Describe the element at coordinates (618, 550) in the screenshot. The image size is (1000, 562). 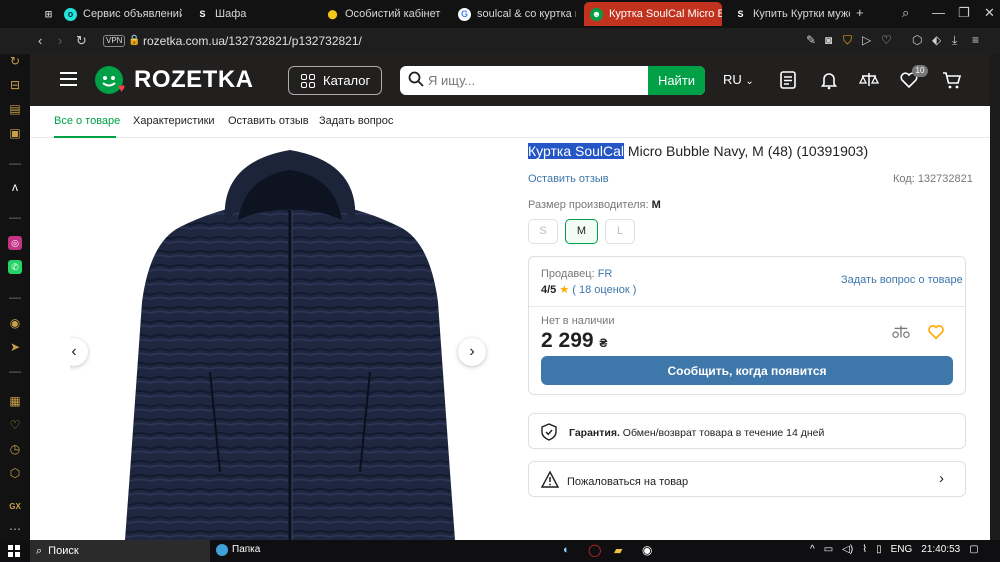
I see `folder-app-icon: ▰` at that location.